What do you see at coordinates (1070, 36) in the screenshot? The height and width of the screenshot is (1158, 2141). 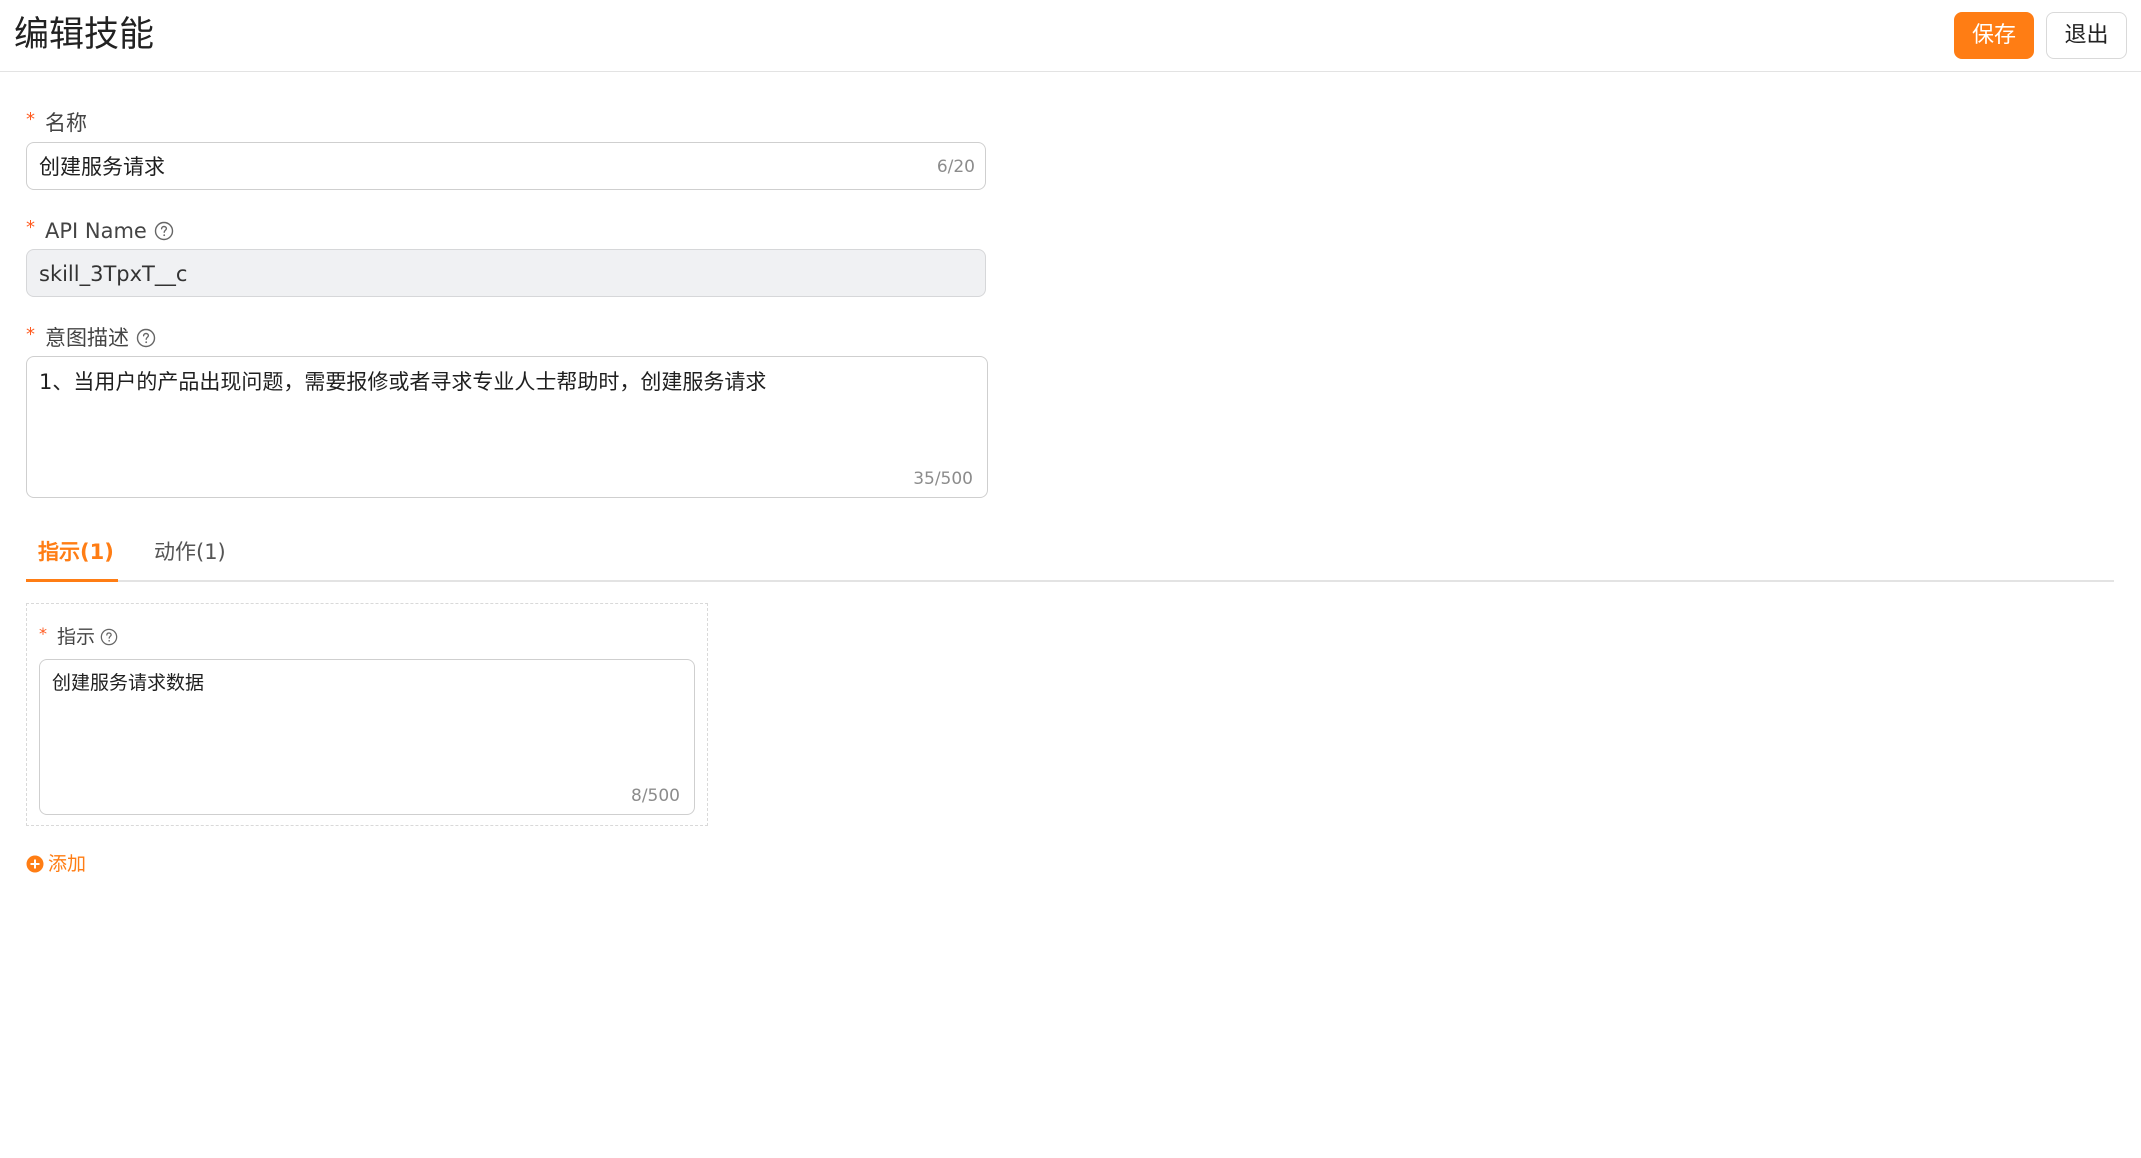 I see `page-header: 编辑技能 保存 退出` at bounding box center [1070, 36].